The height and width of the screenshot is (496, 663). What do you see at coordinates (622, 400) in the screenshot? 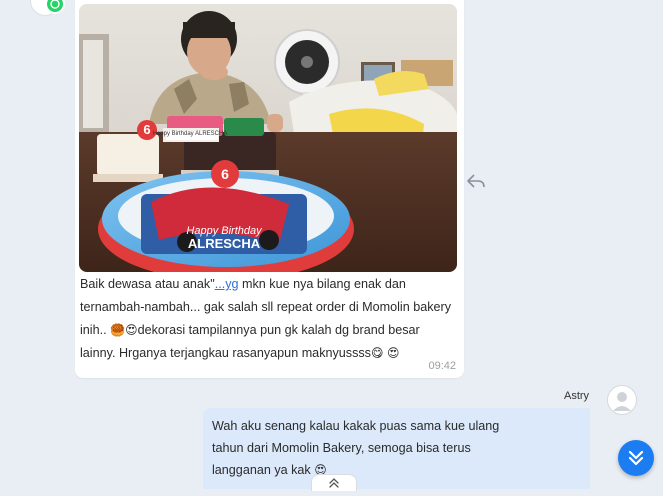
I see `user-avatar-icon` at bounding box center [622, 400].